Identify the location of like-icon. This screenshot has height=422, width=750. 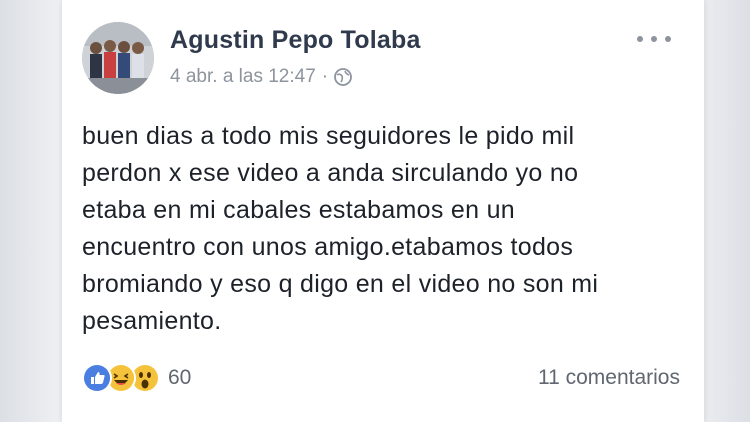
(97, 378).